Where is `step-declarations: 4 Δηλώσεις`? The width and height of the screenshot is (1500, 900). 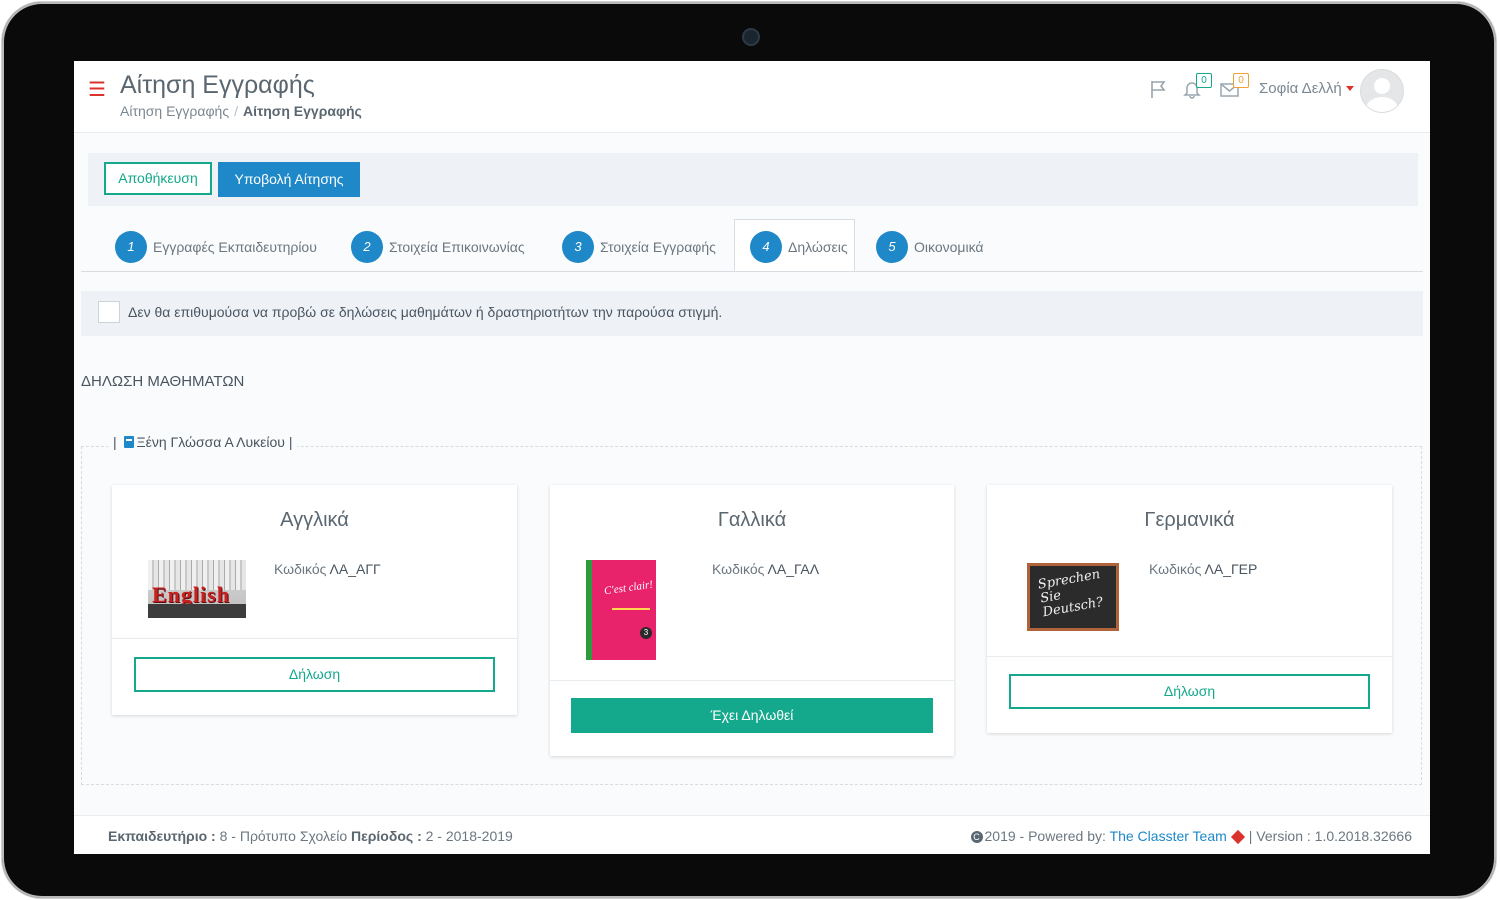 step-declarations: 4 Δηλώσεις is located at coordinates (799, 247).